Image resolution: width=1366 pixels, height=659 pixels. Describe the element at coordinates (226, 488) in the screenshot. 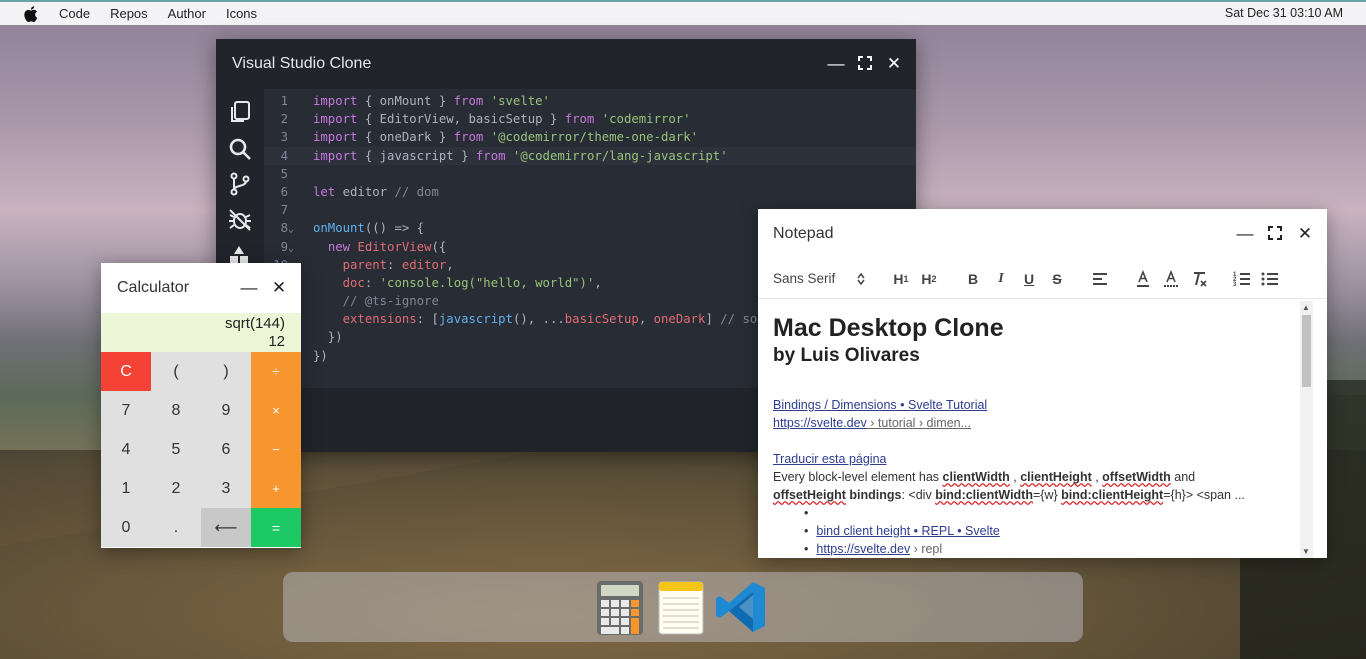

I see `digit-3-key: 3` at that location.